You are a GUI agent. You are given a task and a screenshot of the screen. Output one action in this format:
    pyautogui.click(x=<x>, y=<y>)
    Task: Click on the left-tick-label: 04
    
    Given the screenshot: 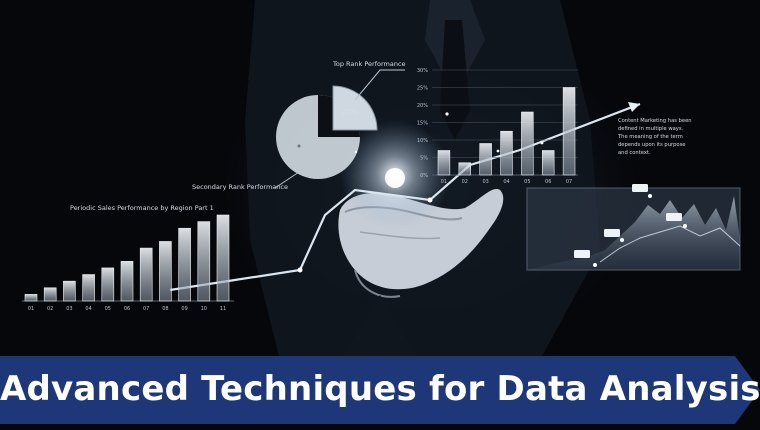 What is the action you would take?
    pyautogui.click(x=88, y=309)
    